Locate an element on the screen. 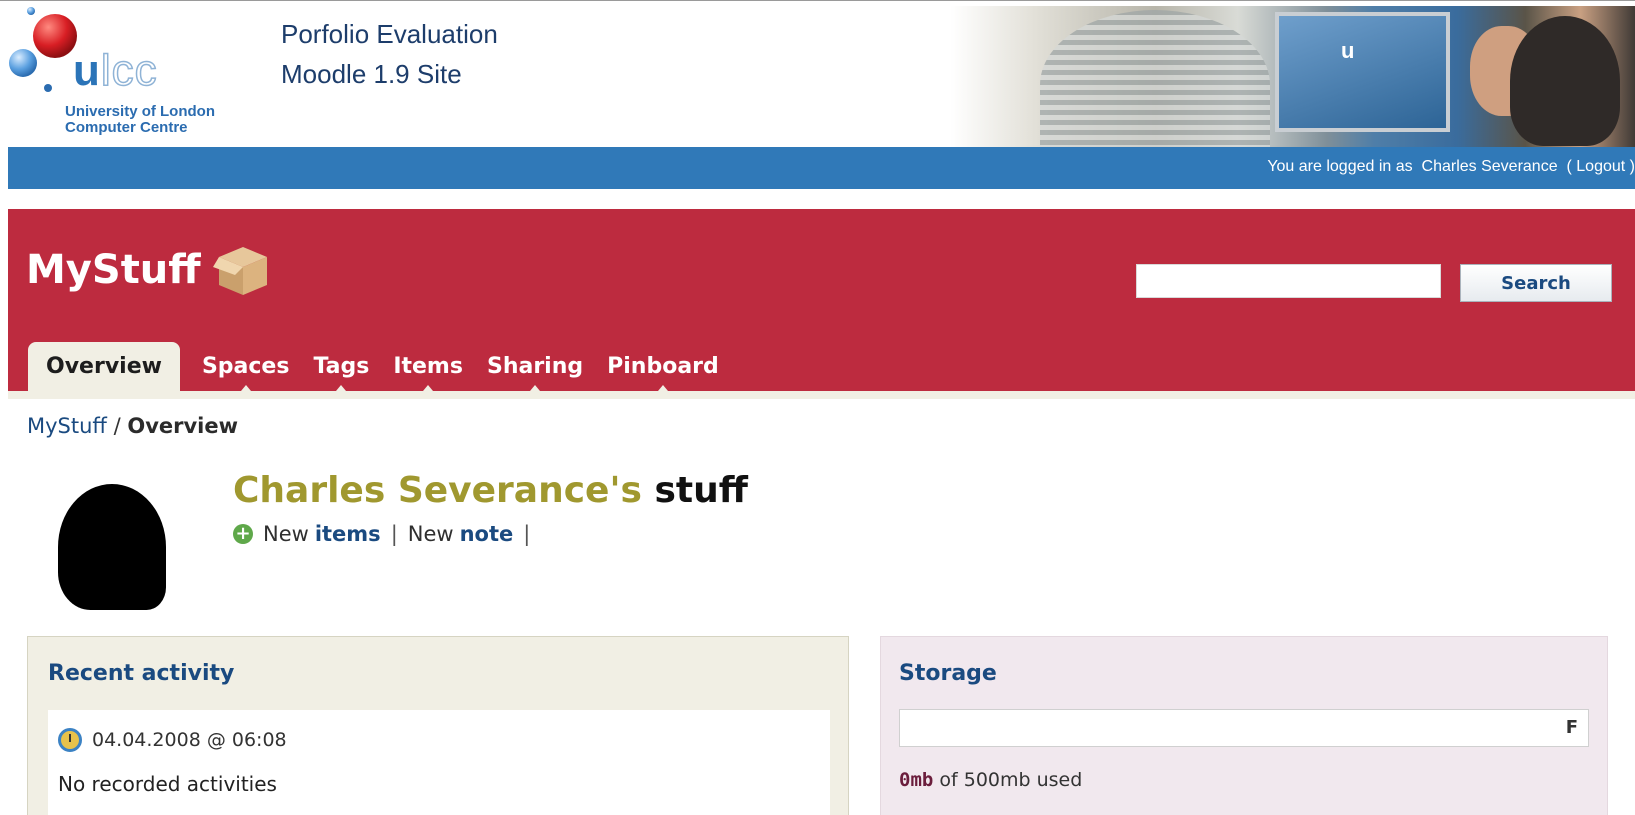 This screenshot has width=1635, height=815. tab-spaces: Spaces is located at coordinates (246, 372).